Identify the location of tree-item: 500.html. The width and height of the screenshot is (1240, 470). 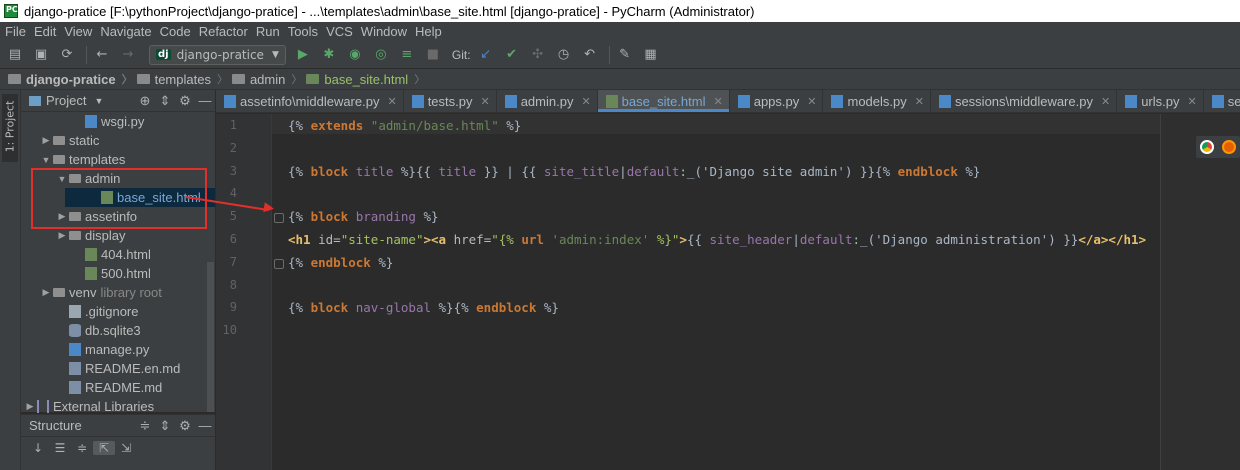
(118, 273).